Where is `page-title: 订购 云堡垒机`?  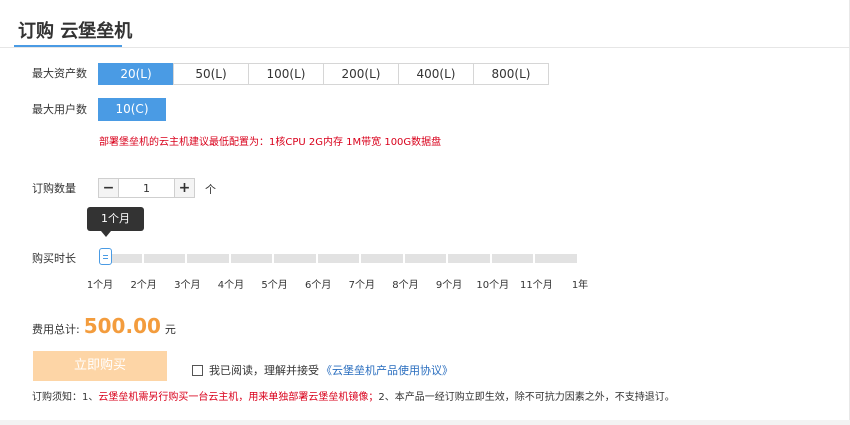 page-title: 订购 云堡垒机 is located at coordinates (75, 31).